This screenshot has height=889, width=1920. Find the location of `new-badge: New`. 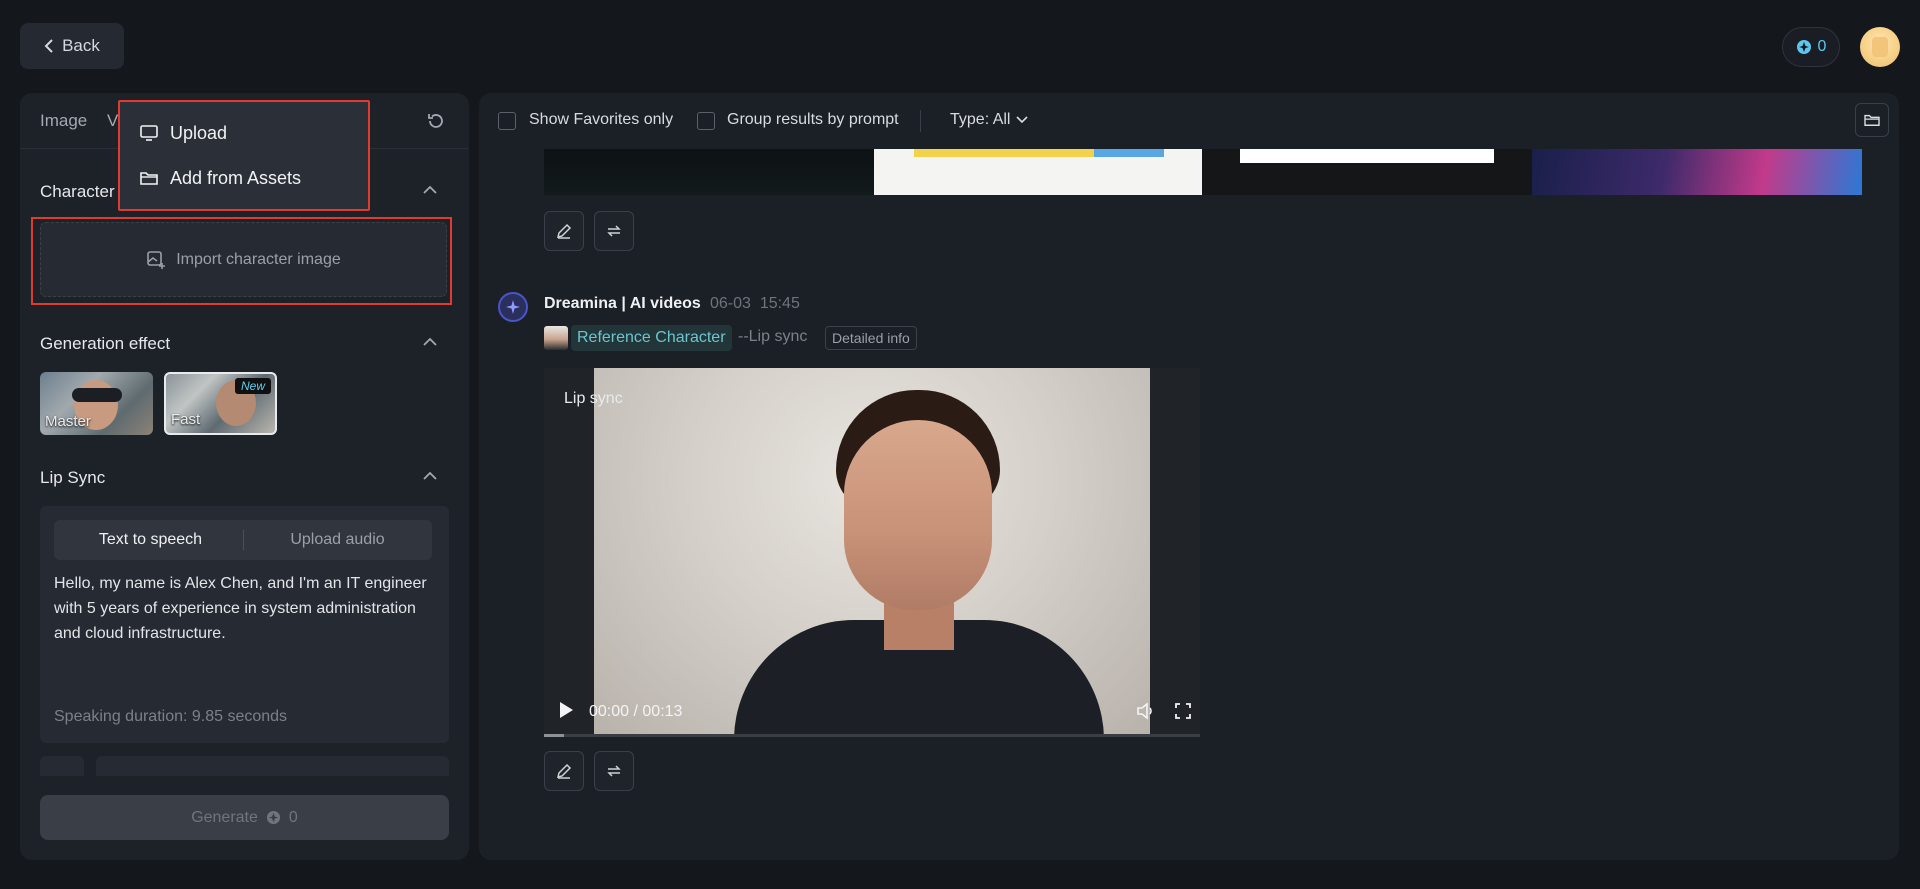

new-badge: New is located at coordinates (252, 386).